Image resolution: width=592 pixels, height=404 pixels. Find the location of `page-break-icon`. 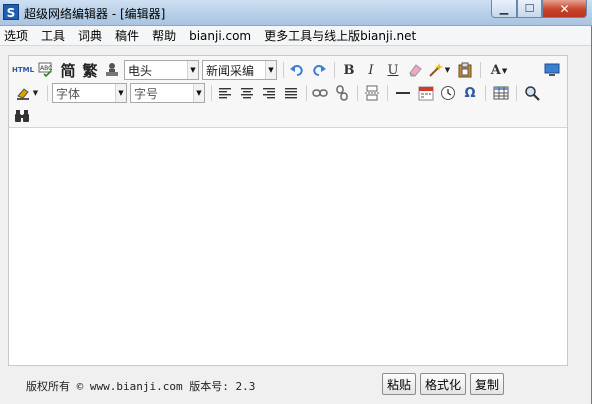

page-break-icon is located at coordinates (372, 93).